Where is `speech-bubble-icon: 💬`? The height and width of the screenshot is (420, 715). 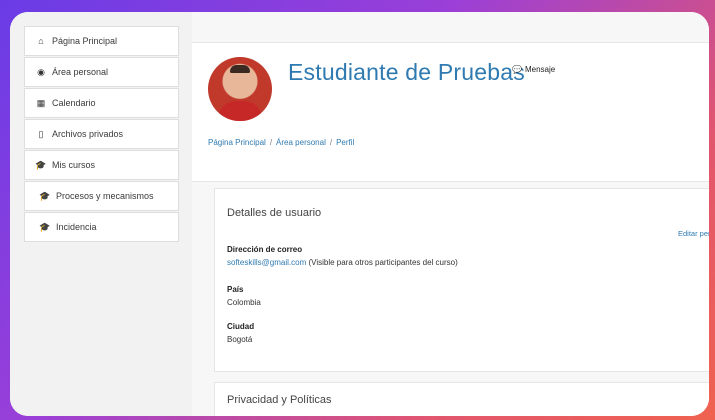
speech-bubble-icon: 💬 is located at coordinates (517, 69).